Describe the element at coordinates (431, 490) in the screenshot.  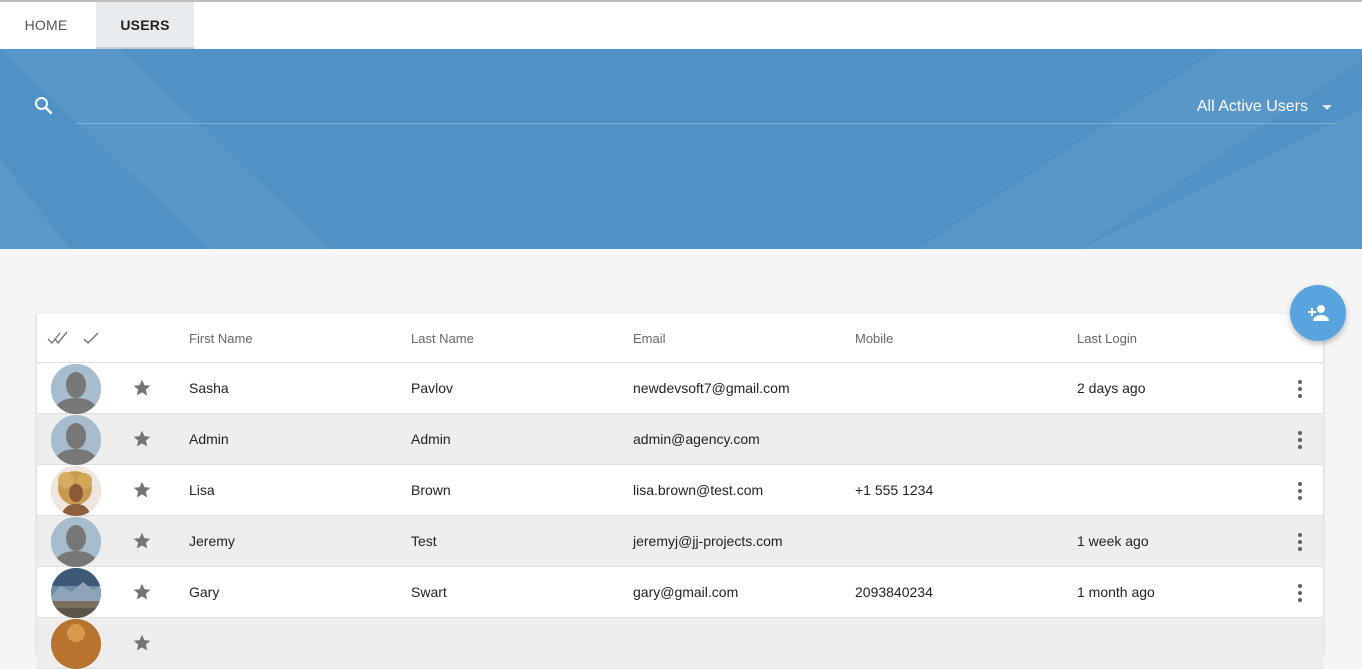
I see `cell-last-name: Brown` at that location.